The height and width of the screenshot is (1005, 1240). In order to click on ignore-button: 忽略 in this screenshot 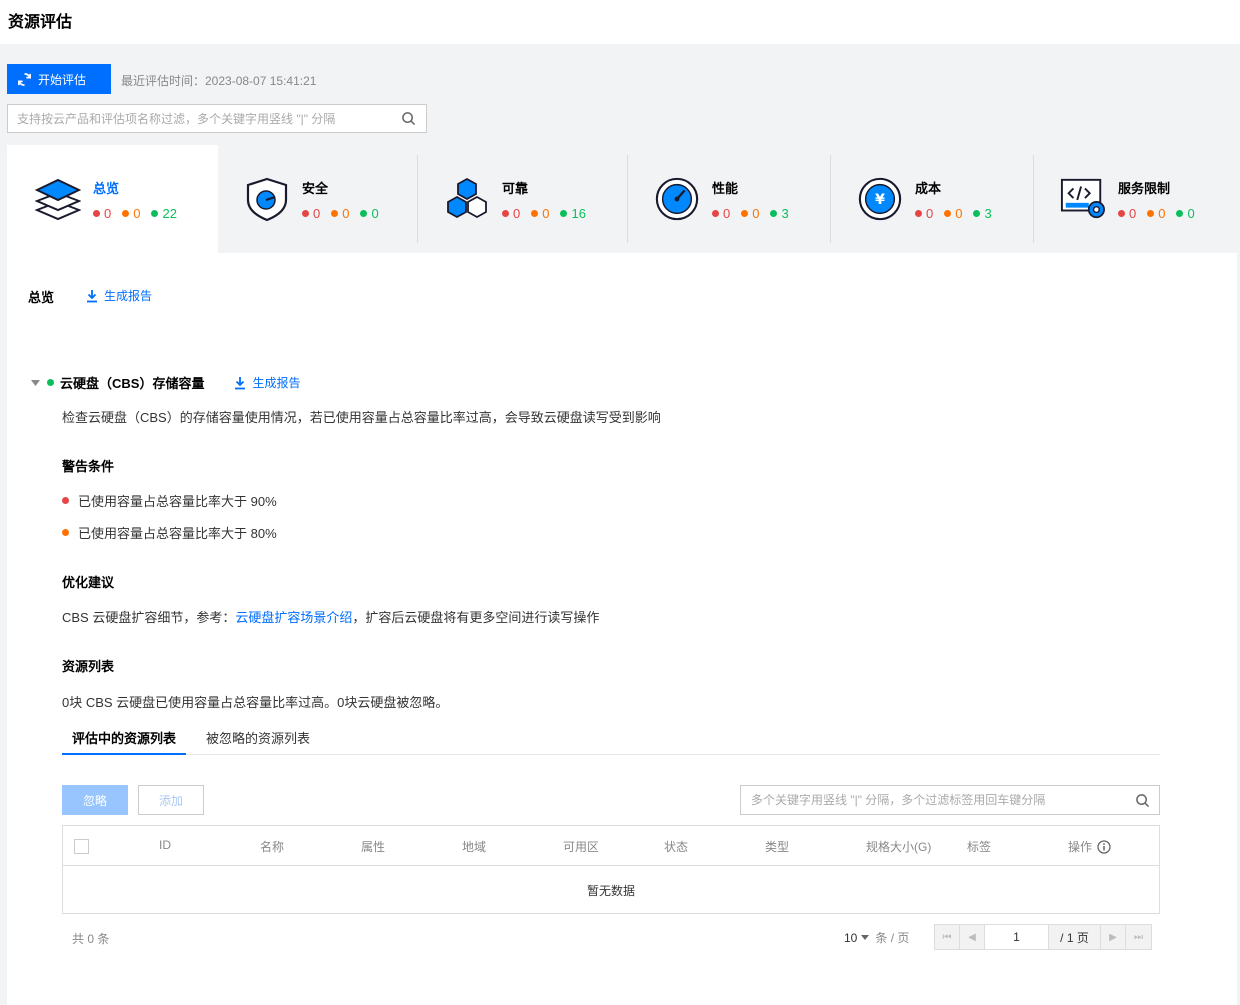, I will do `click(95, 800)`.